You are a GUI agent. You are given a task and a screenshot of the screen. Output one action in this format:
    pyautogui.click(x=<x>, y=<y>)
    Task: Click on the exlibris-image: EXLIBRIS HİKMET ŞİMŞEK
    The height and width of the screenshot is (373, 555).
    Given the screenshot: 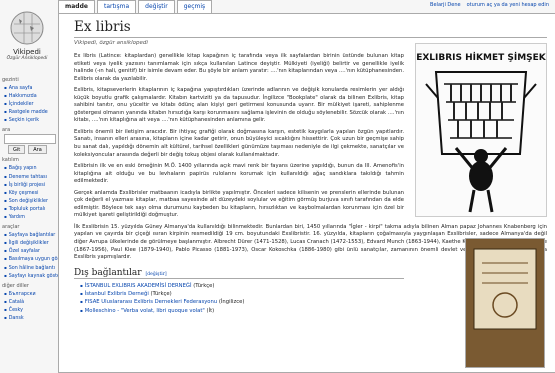 What is the action you would take?
    pyautogui.click(x=481, y=130)
    